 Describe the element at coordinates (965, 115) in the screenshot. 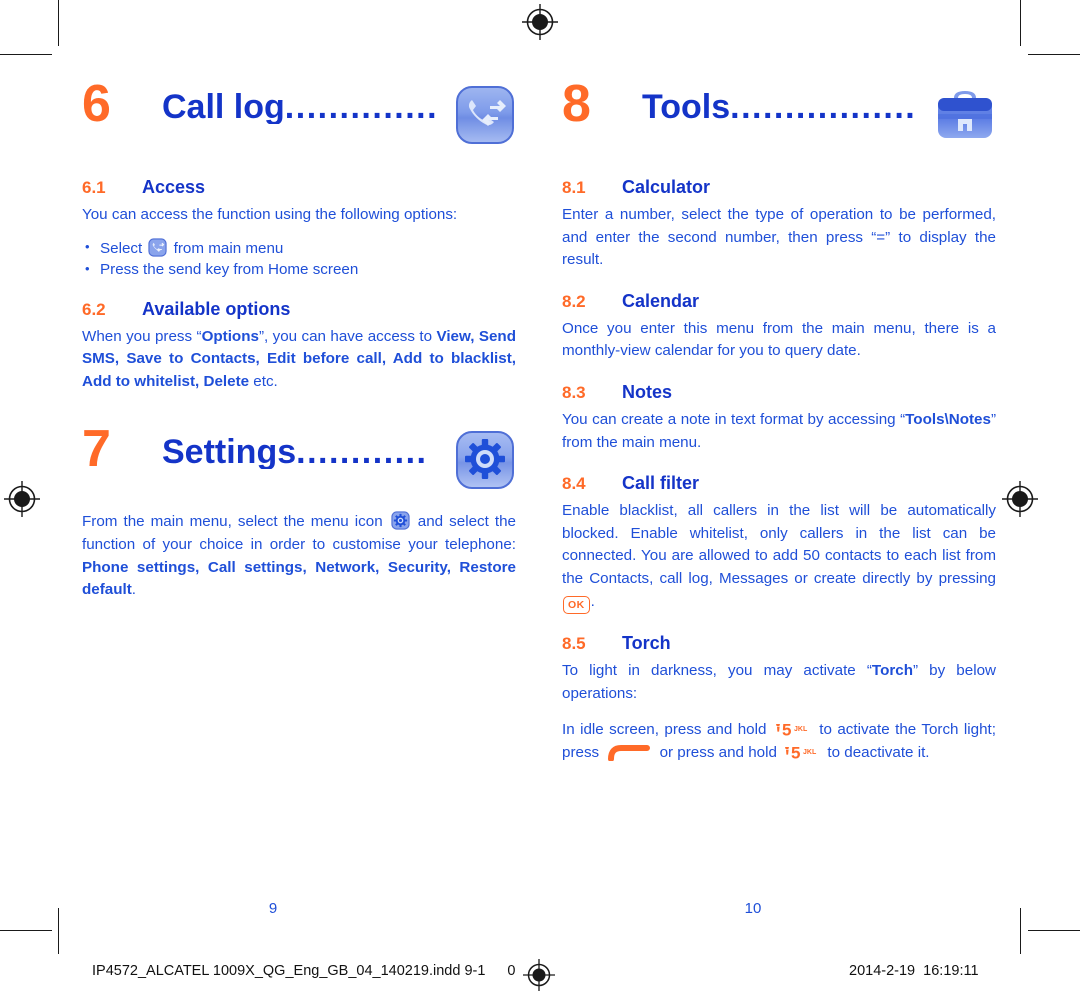

I see `toolbox-icon` at that location.